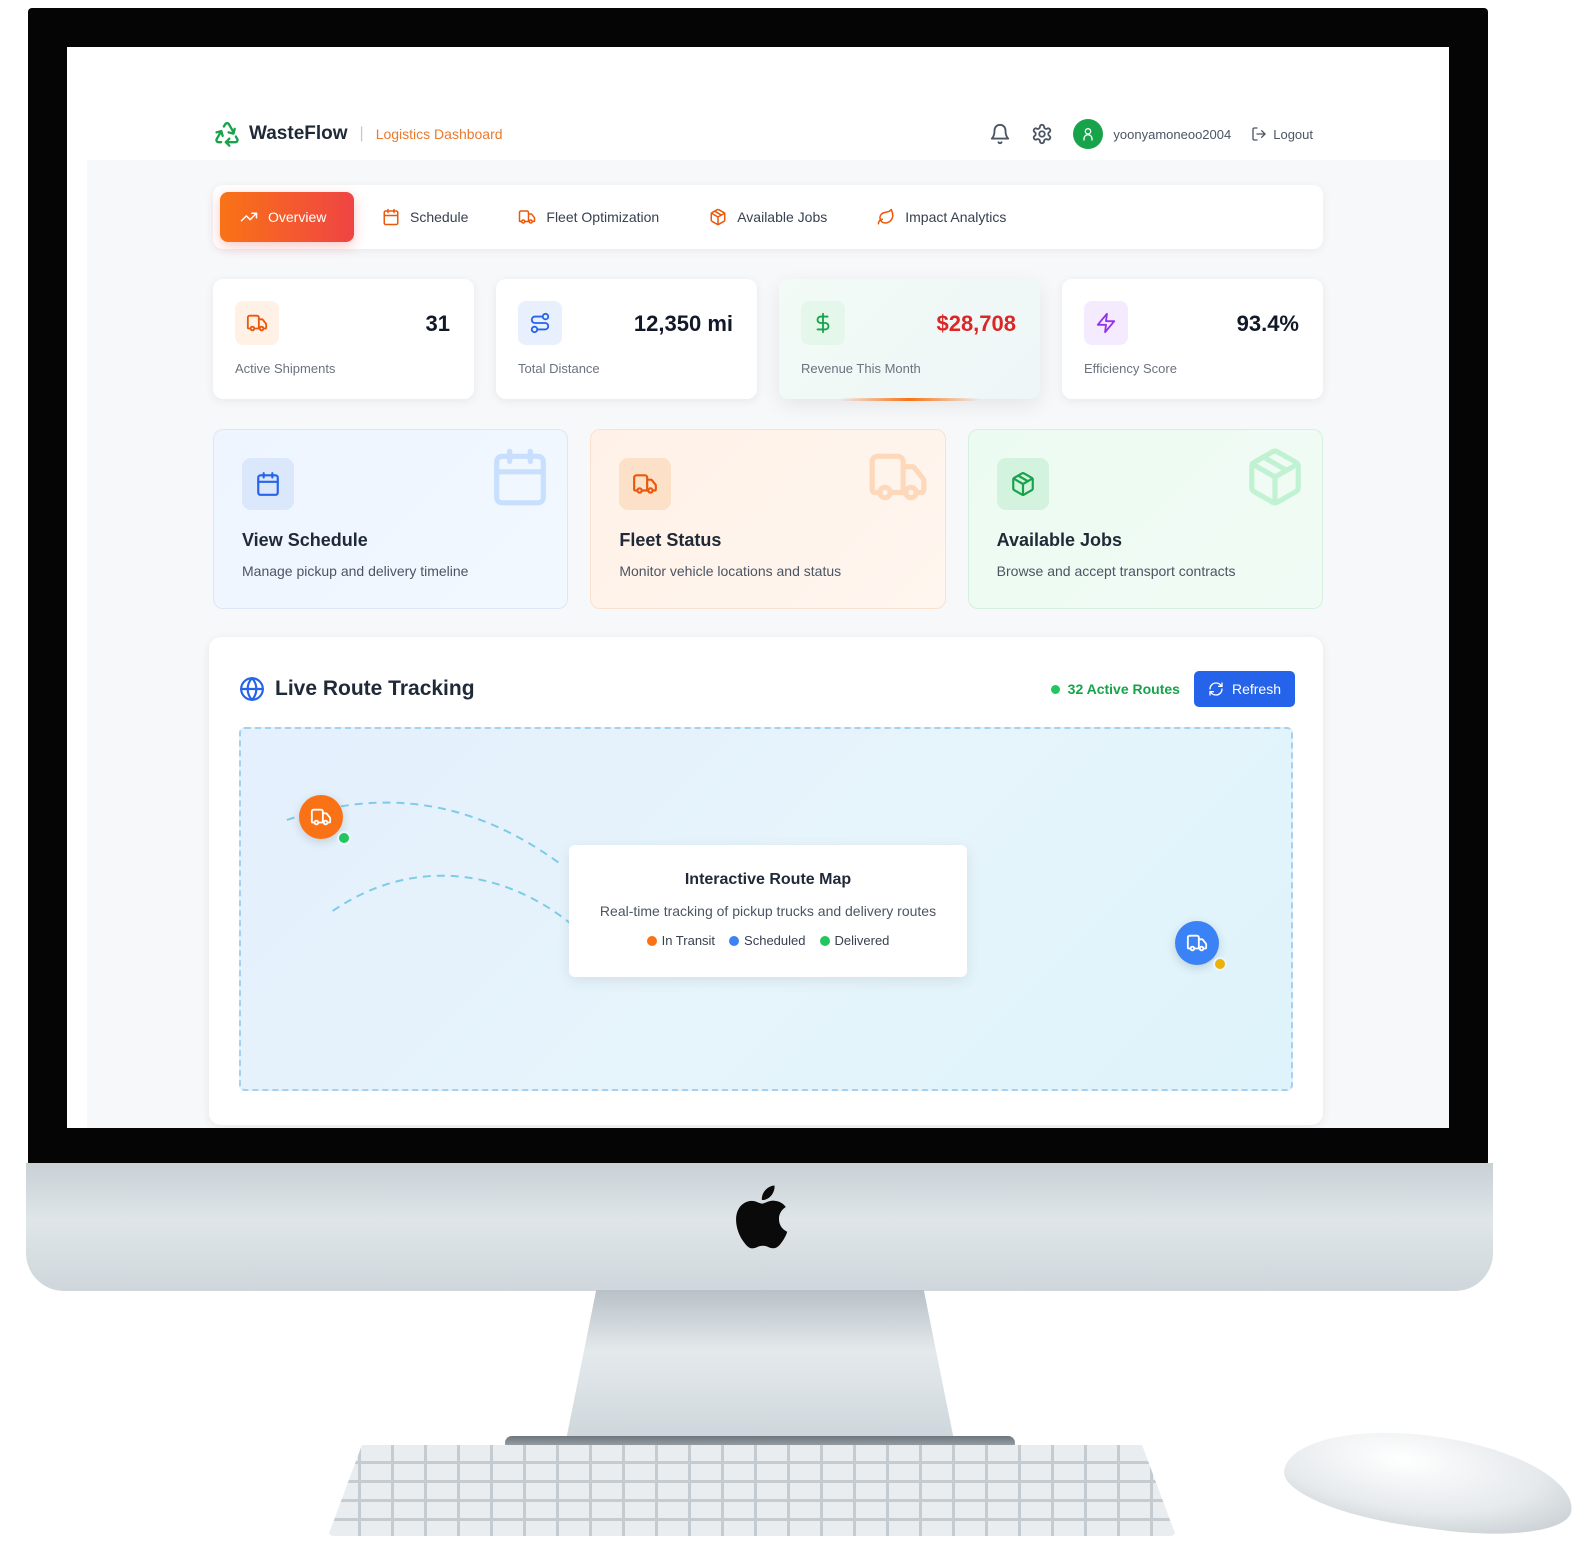 This screenshot has height=1548, width=1595. Describe the element at coordinates (1000, 134) in the screenshot. I see `bell-icon` at that location.